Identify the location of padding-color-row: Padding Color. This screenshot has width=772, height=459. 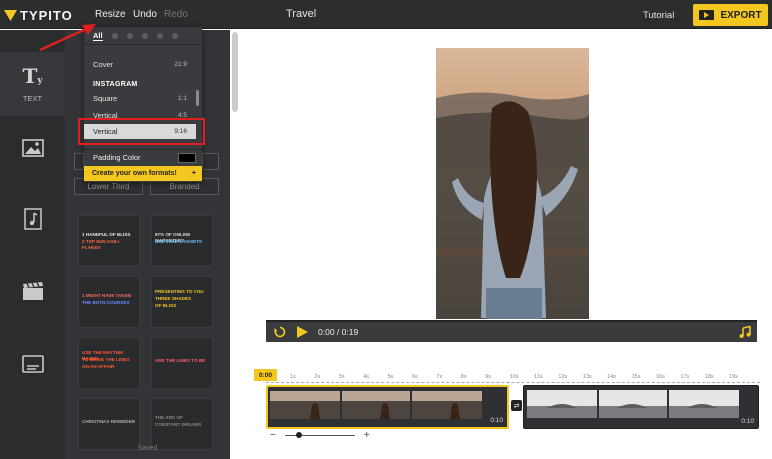
(143, 157).